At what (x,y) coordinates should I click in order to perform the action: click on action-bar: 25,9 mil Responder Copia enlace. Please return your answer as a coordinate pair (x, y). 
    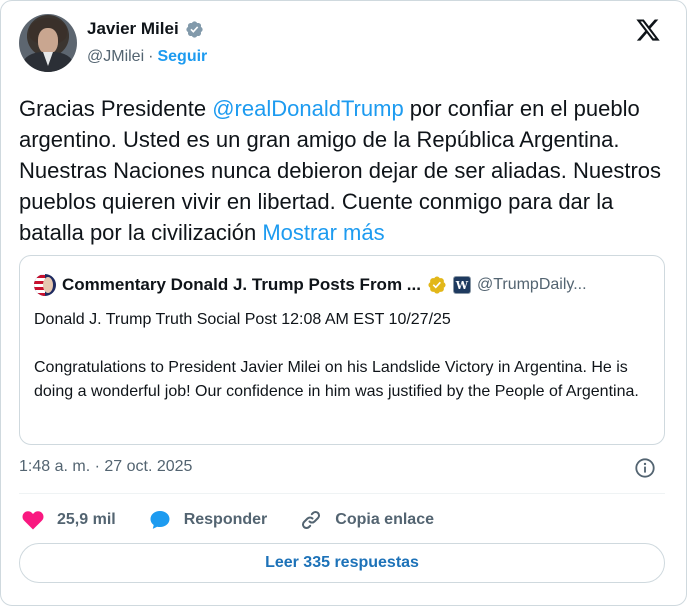
    Looking at the image, I should click on (243, 520).